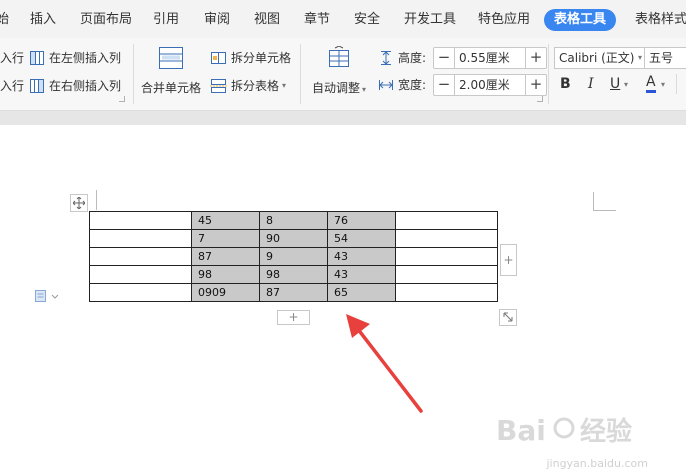 This screenshot has width=686, height=474. I want to click on table-cell: 7, so click(225, 238).